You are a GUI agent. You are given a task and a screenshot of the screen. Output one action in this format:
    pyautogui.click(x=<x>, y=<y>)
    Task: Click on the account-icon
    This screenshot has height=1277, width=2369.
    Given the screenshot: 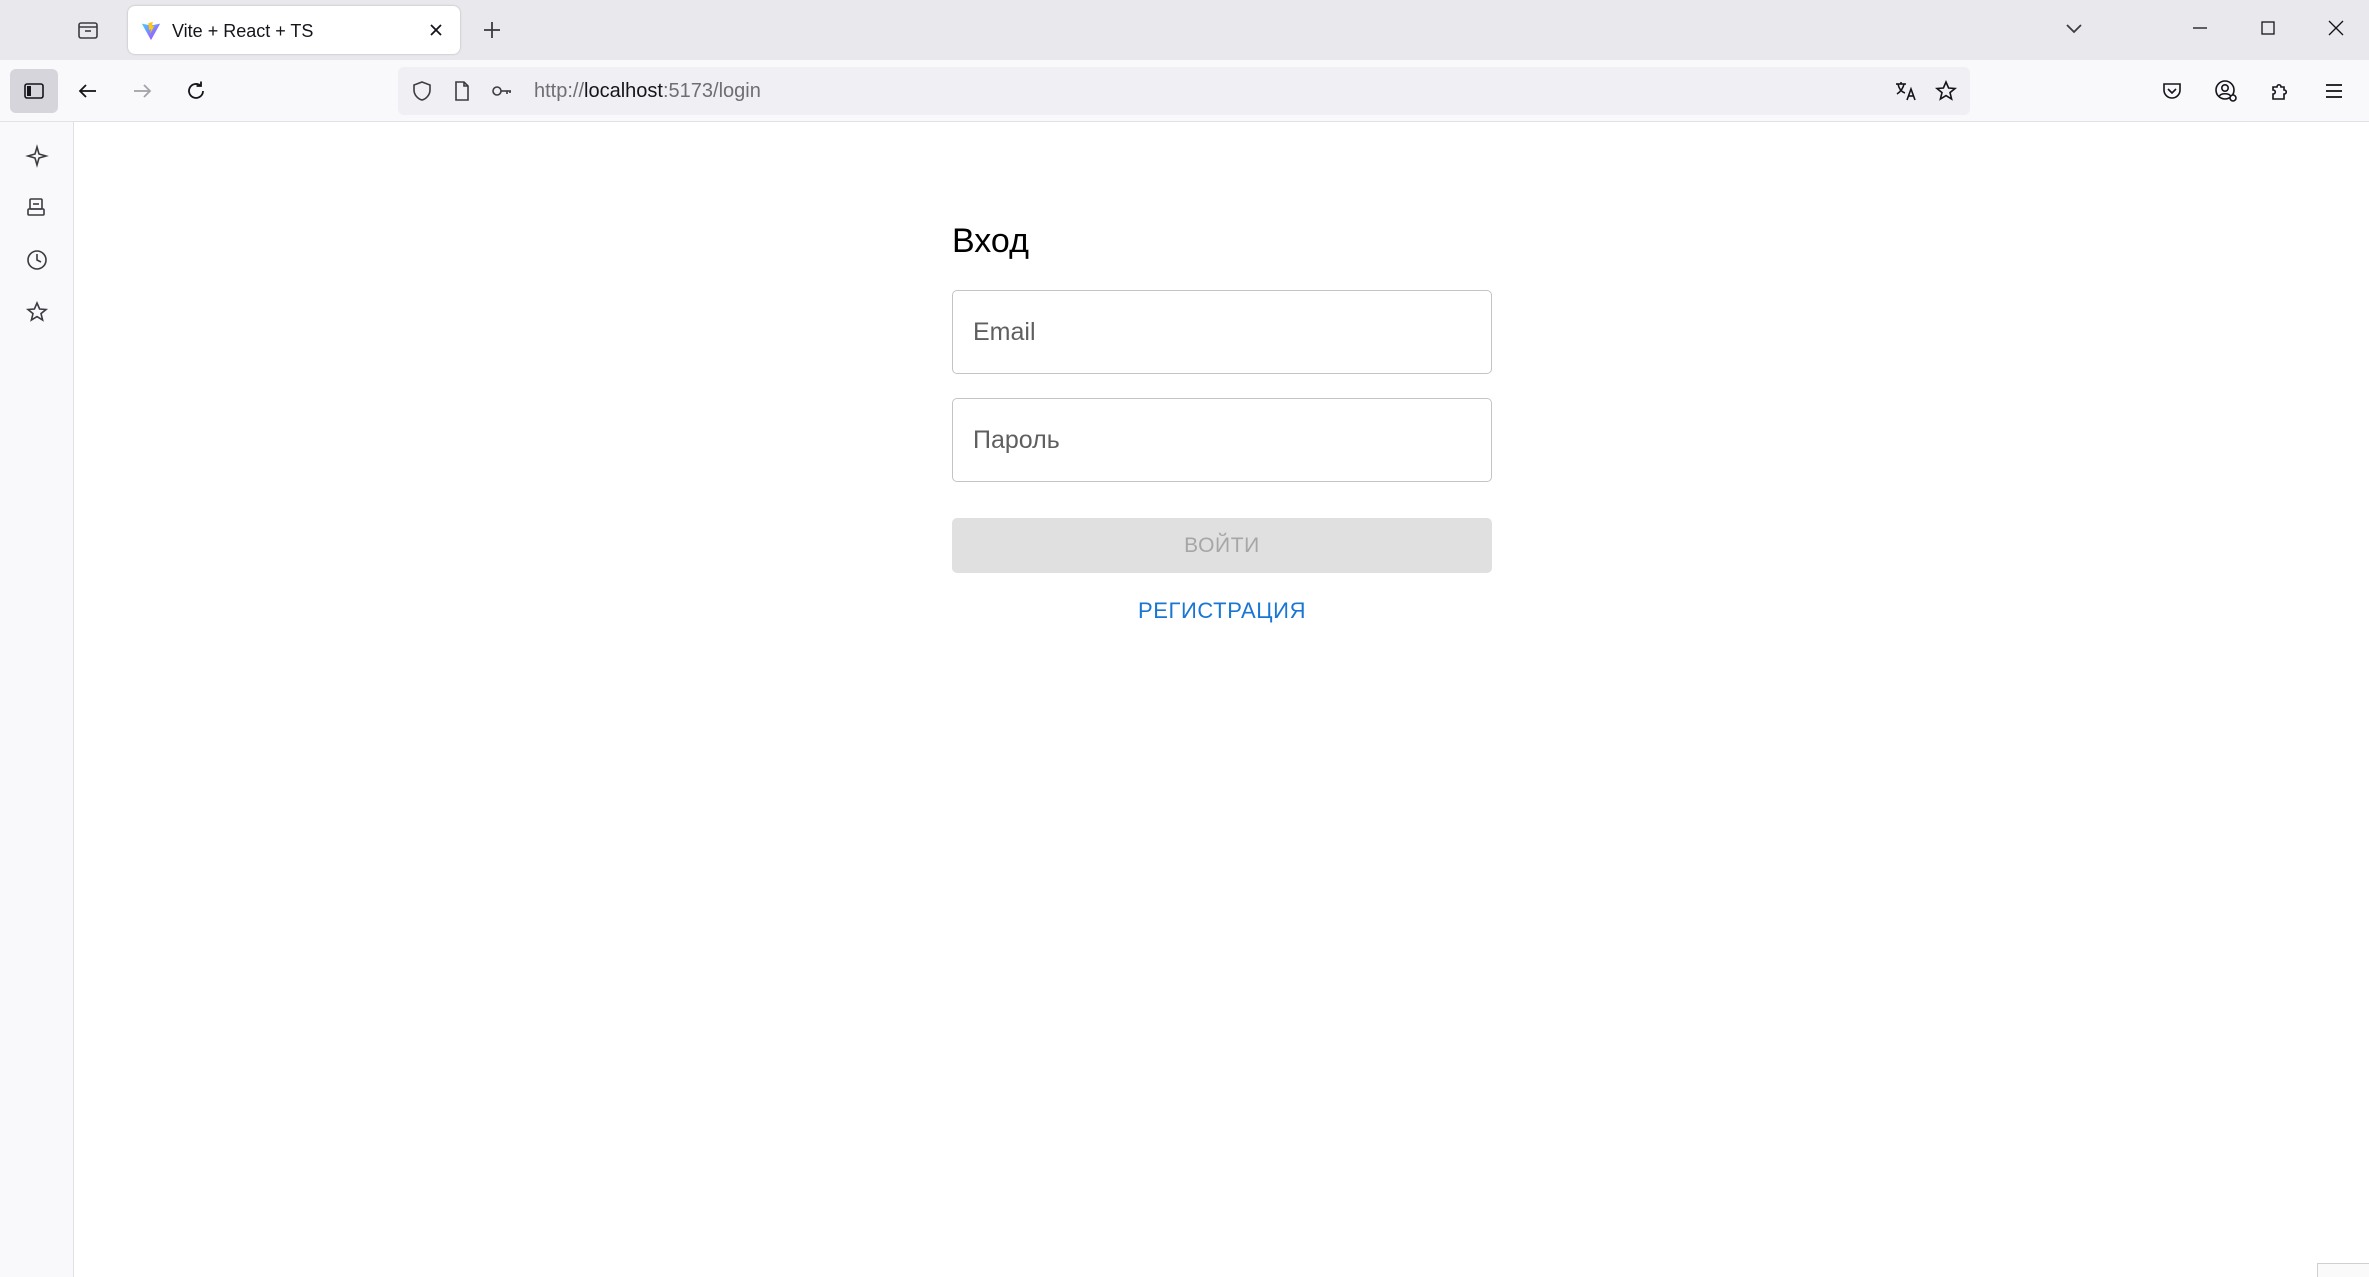 What is the action you would take?
    pyautogui.click(x=2226, y=91)
    